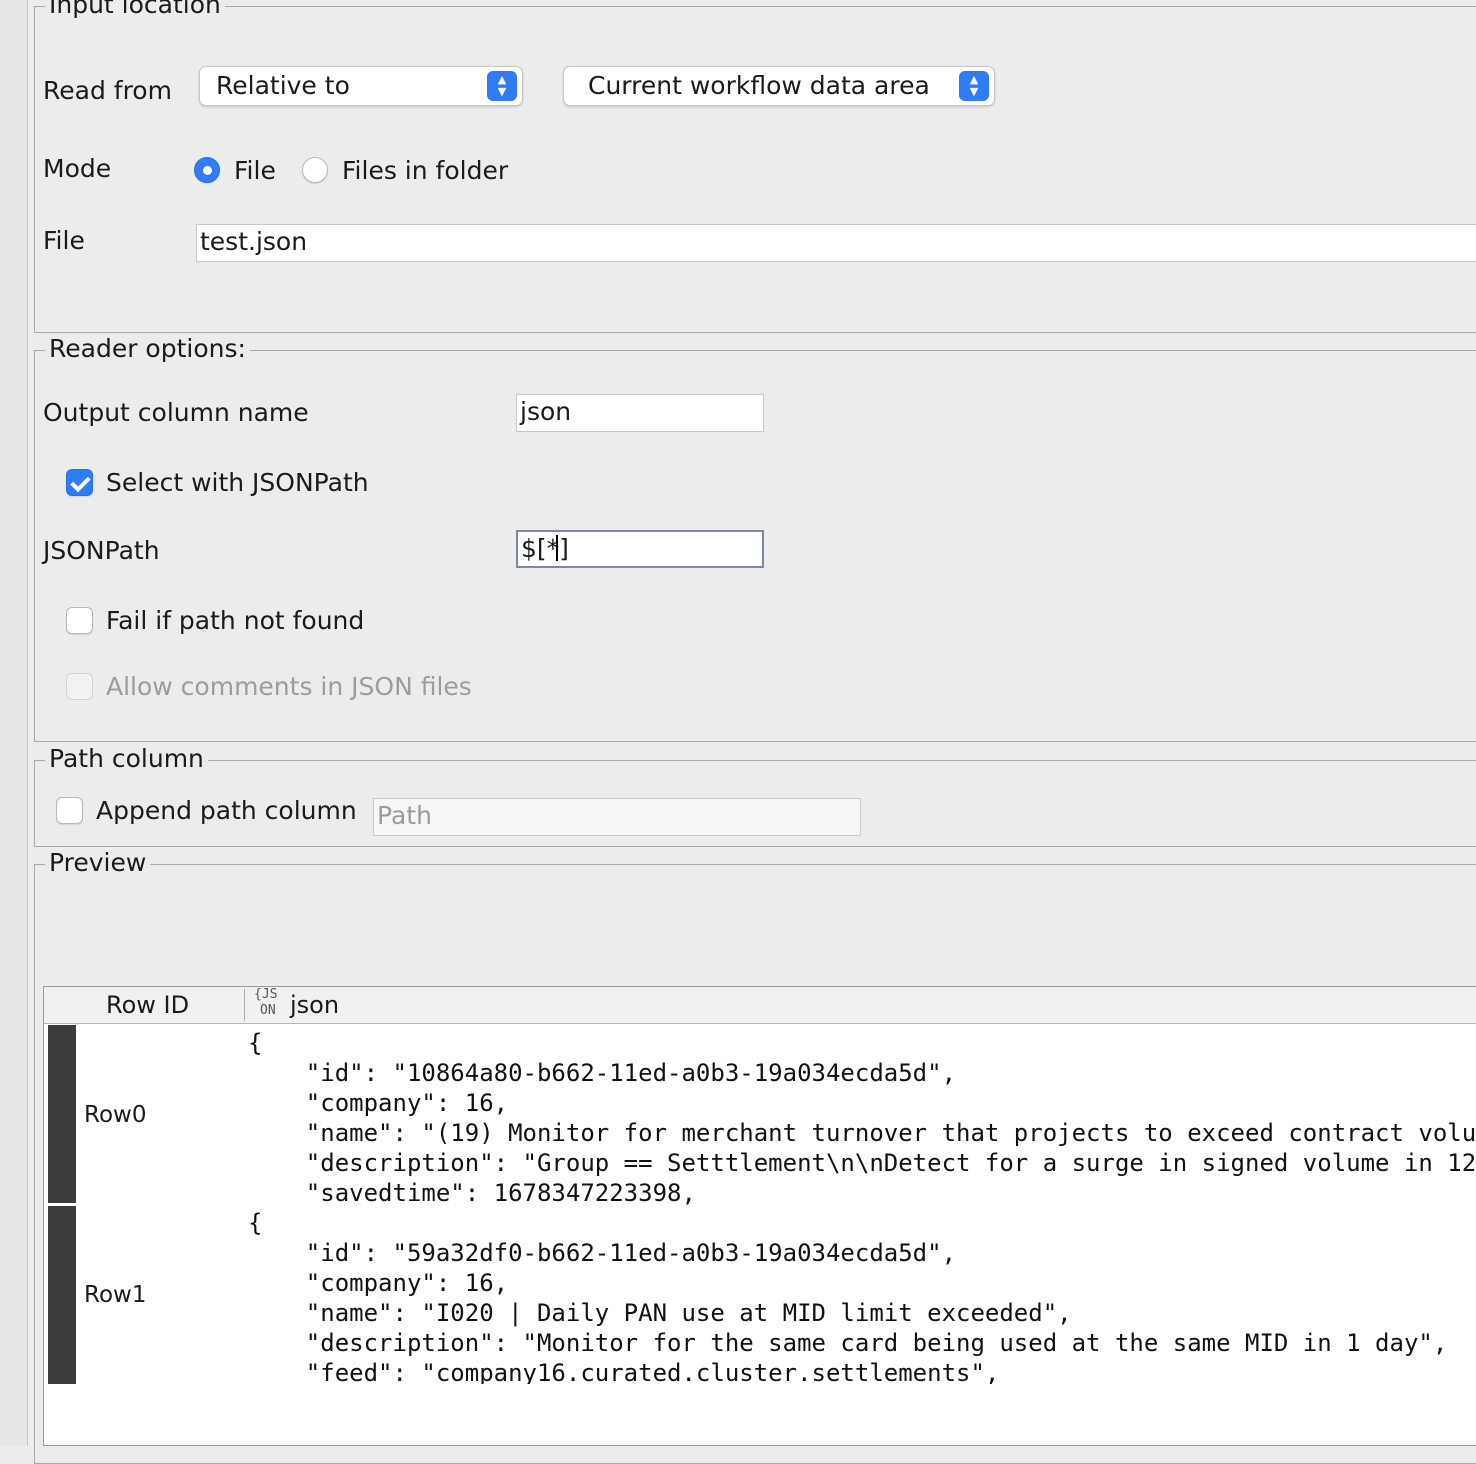 The width and height of the screenshot is (1476, 1464). What do you see at coordinates (226, 811) in the screenshot?
I see `append-path-column-label: Append path column` at bounding box center [226, 811].